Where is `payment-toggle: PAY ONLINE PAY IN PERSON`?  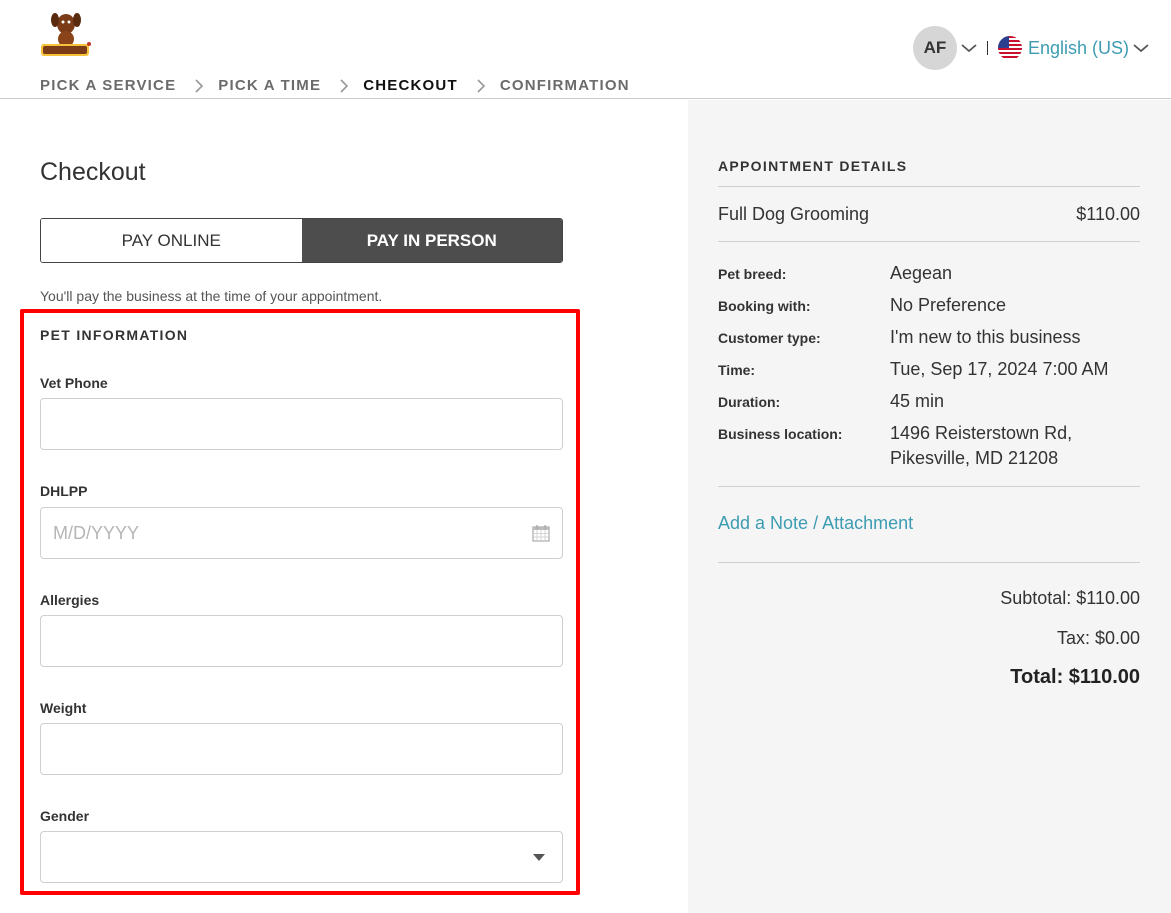 payment-toggle: PAY ONLINE PAY IN PERSON is located at coordinates (301, 240).